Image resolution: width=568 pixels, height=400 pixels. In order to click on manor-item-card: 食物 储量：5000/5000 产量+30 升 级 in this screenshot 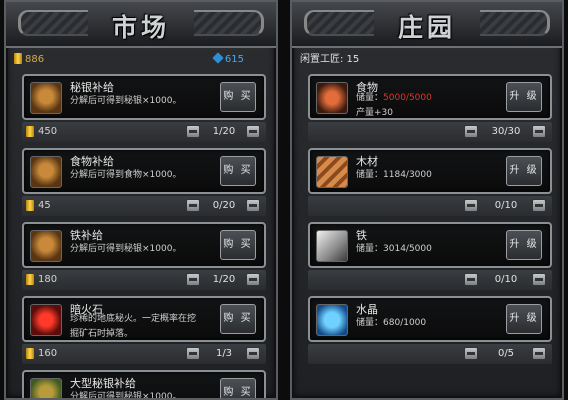, I will do `click(430, 97)`.